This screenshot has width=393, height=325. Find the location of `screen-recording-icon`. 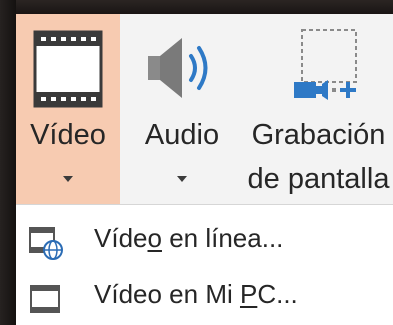

screen-recording-icon is located at coordinates (325, 64).